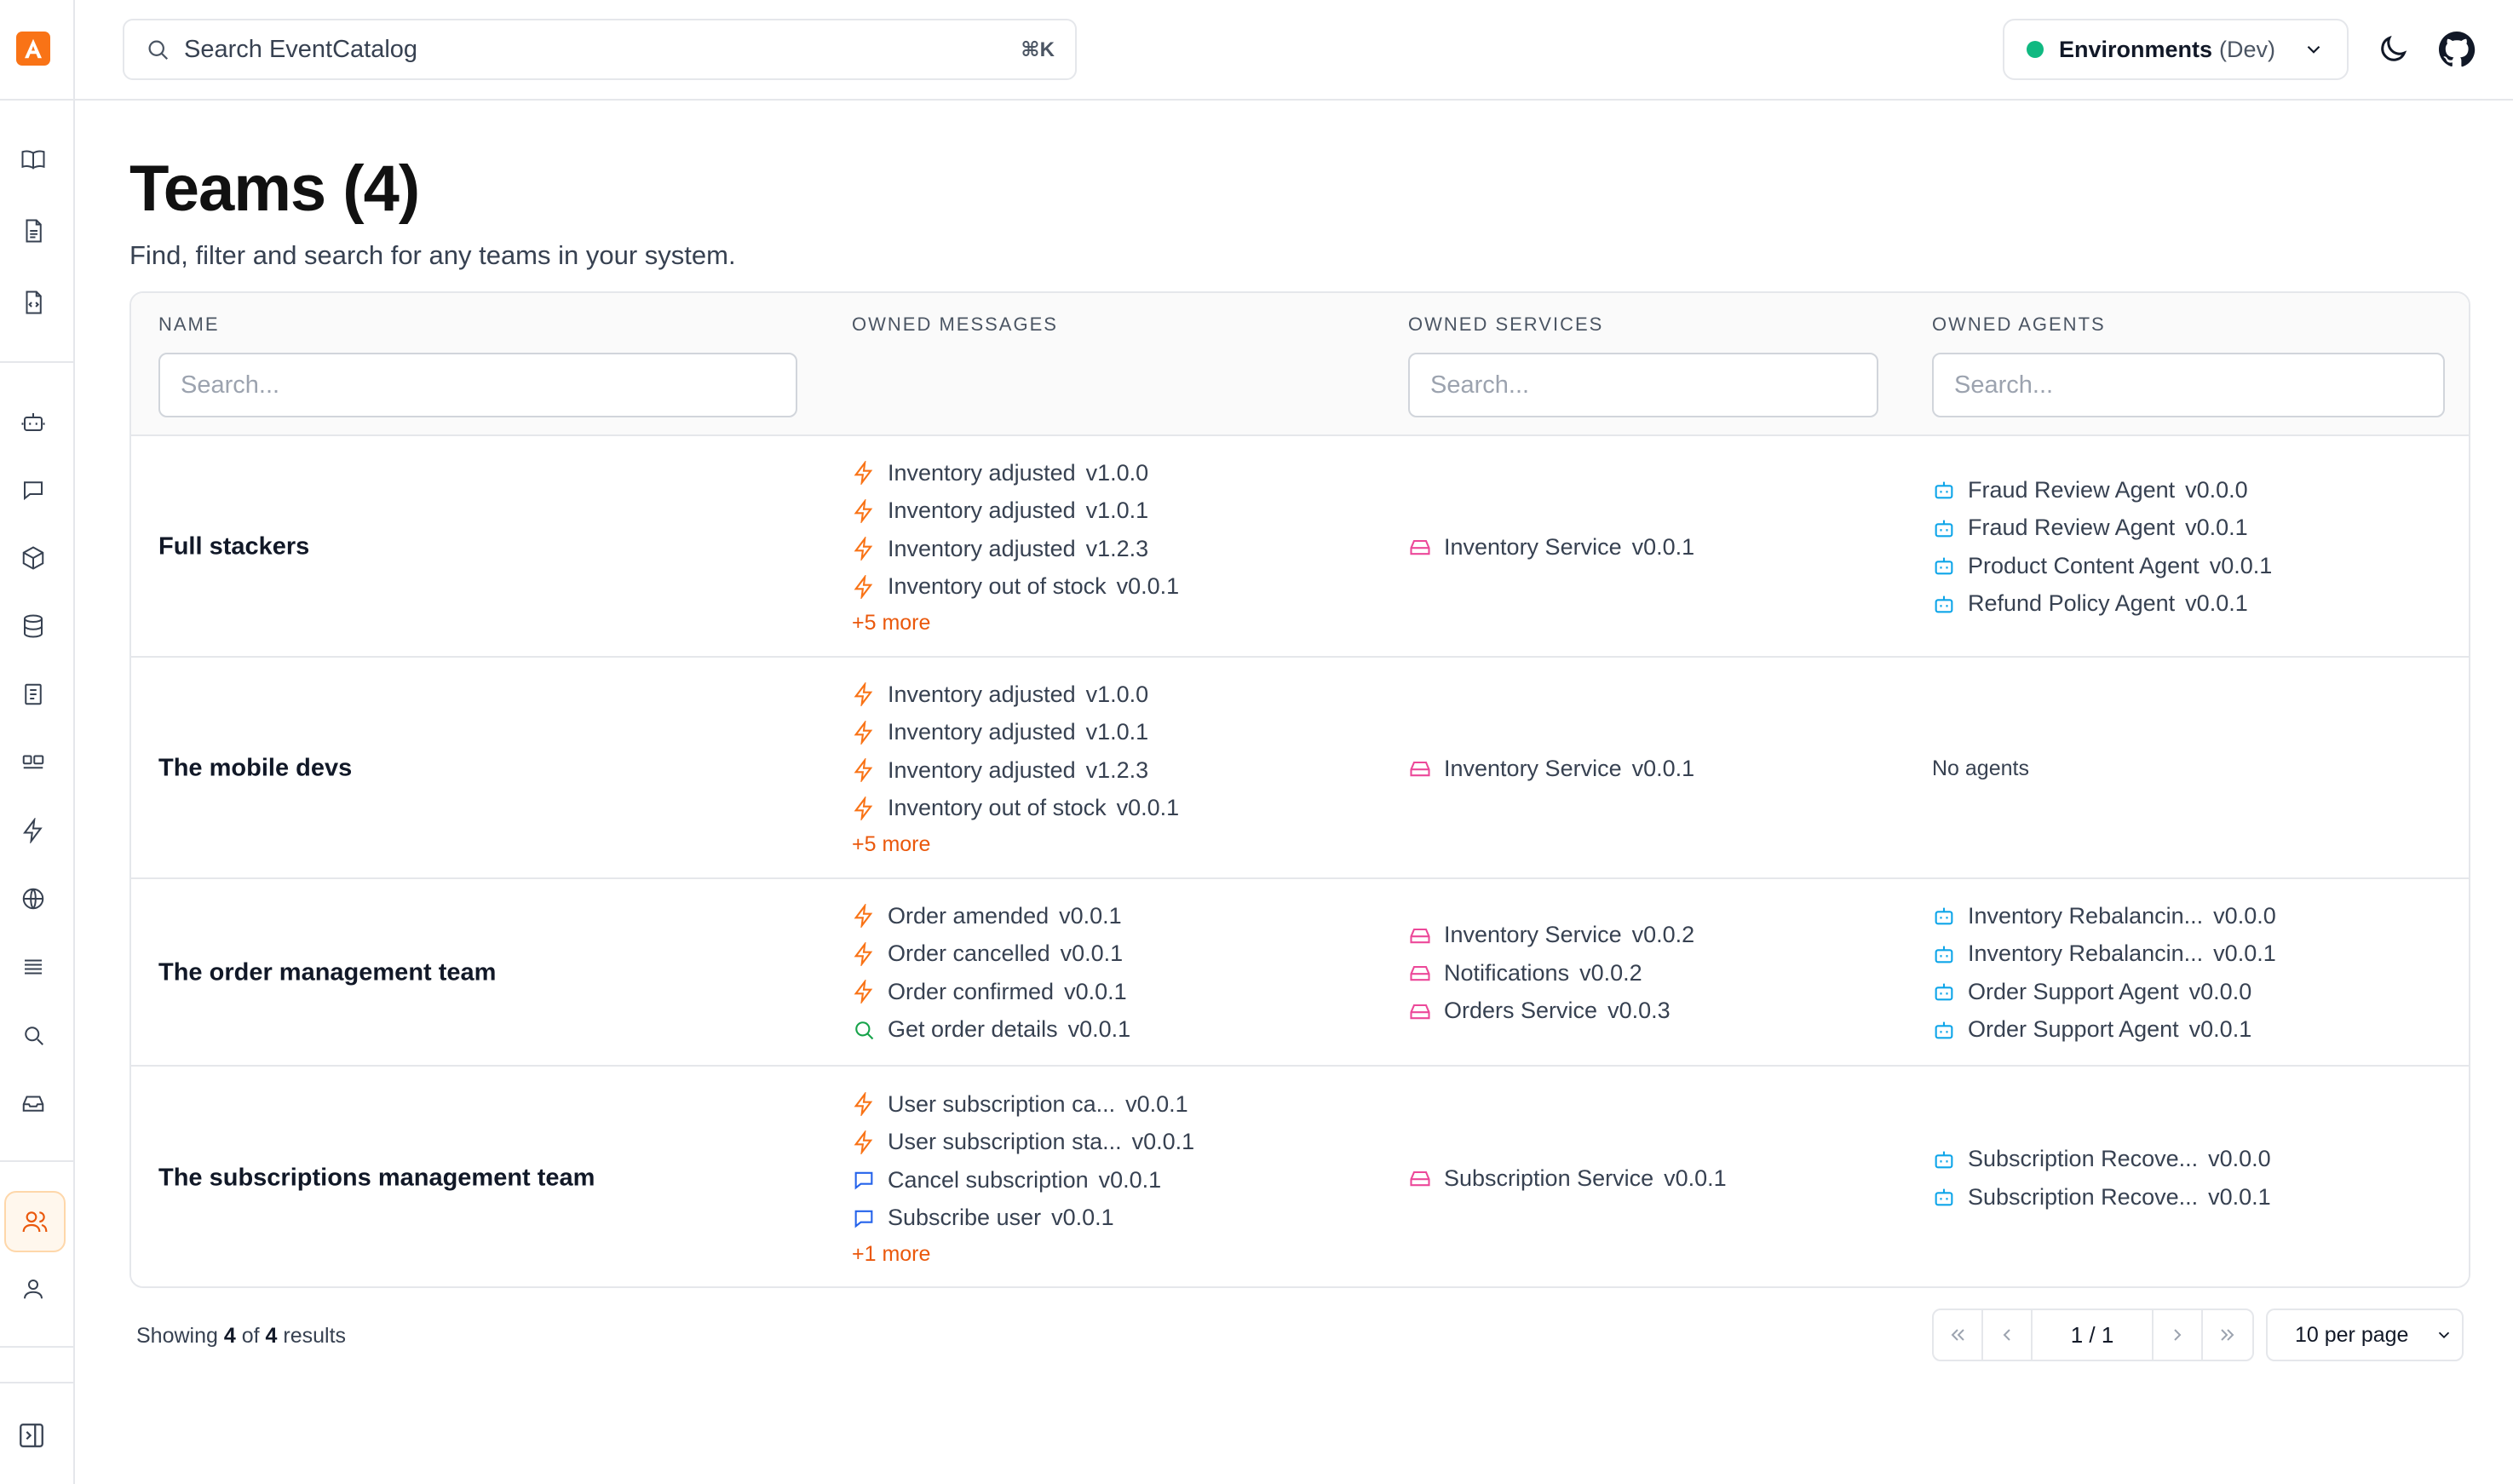 Image resolution: width=2513 pixels, height=1484 pixels. Describe the element at coordinates (33, 830) in the screenshot. I see `lightning-icon` at that location.